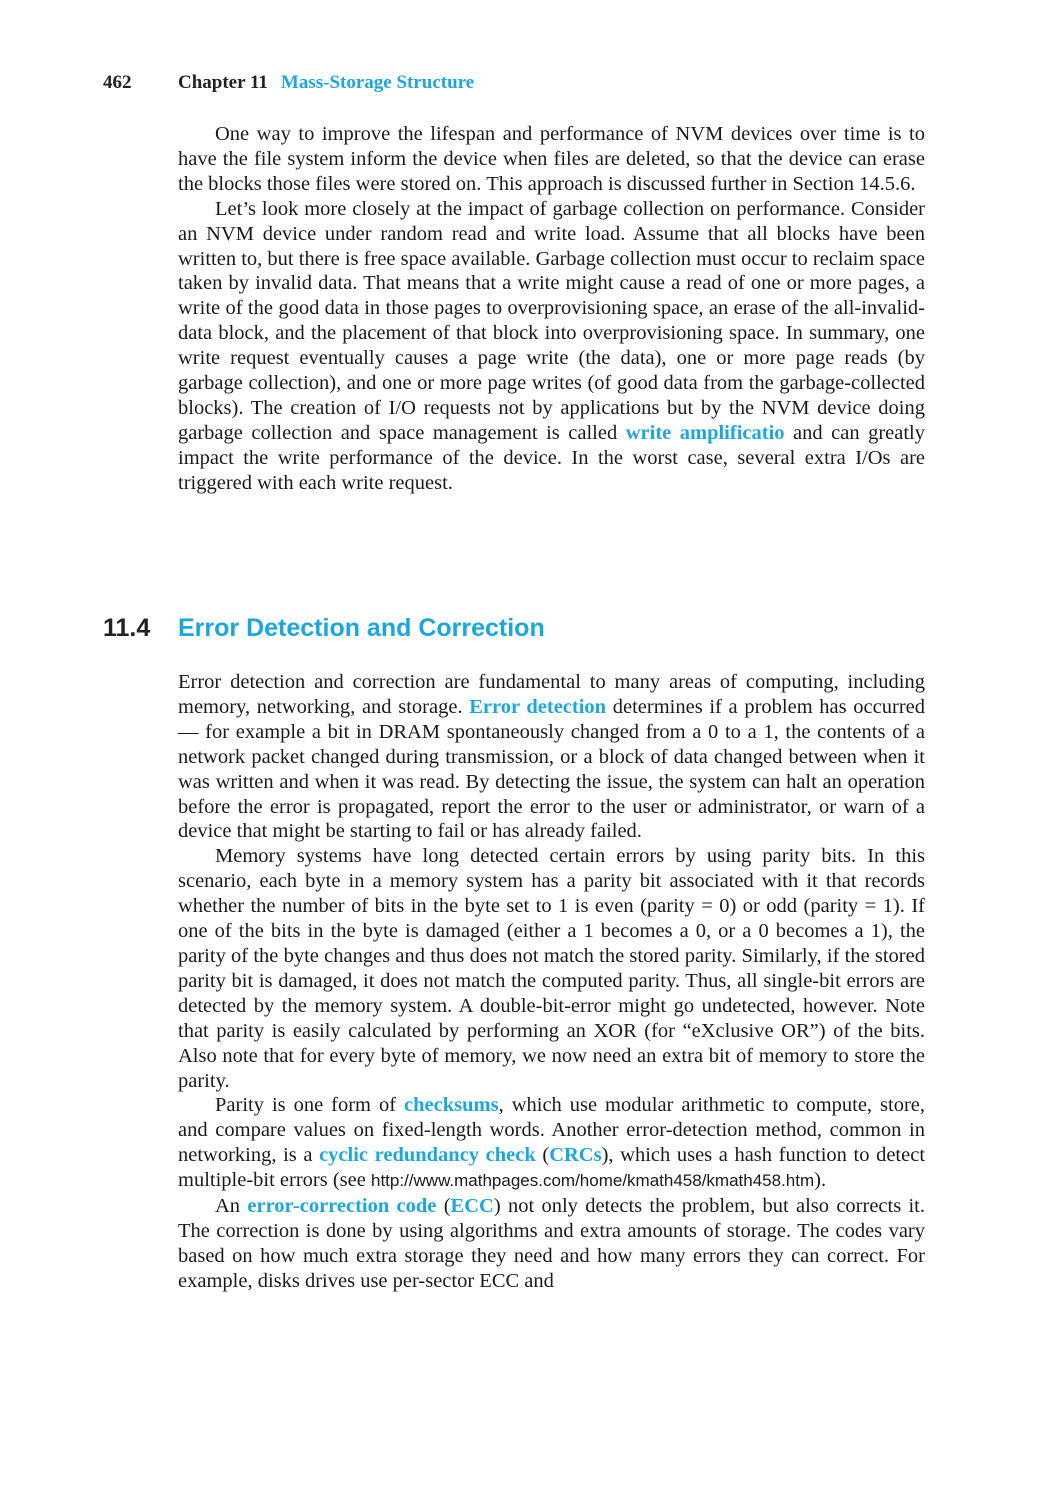  I want to click on chapter-label: Chapter 11, so click(223, 82).